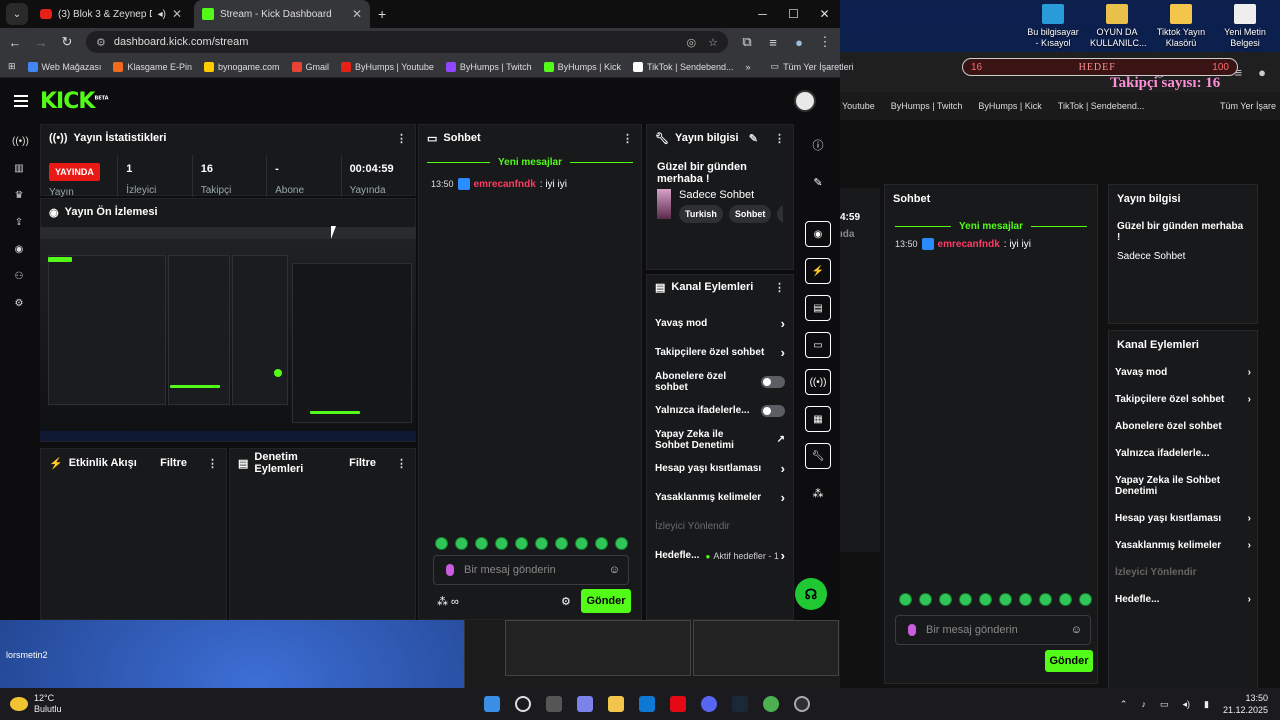  Describe the element at coordinates (740, 704) in the screenshot. I see `steam-icon` at that location.